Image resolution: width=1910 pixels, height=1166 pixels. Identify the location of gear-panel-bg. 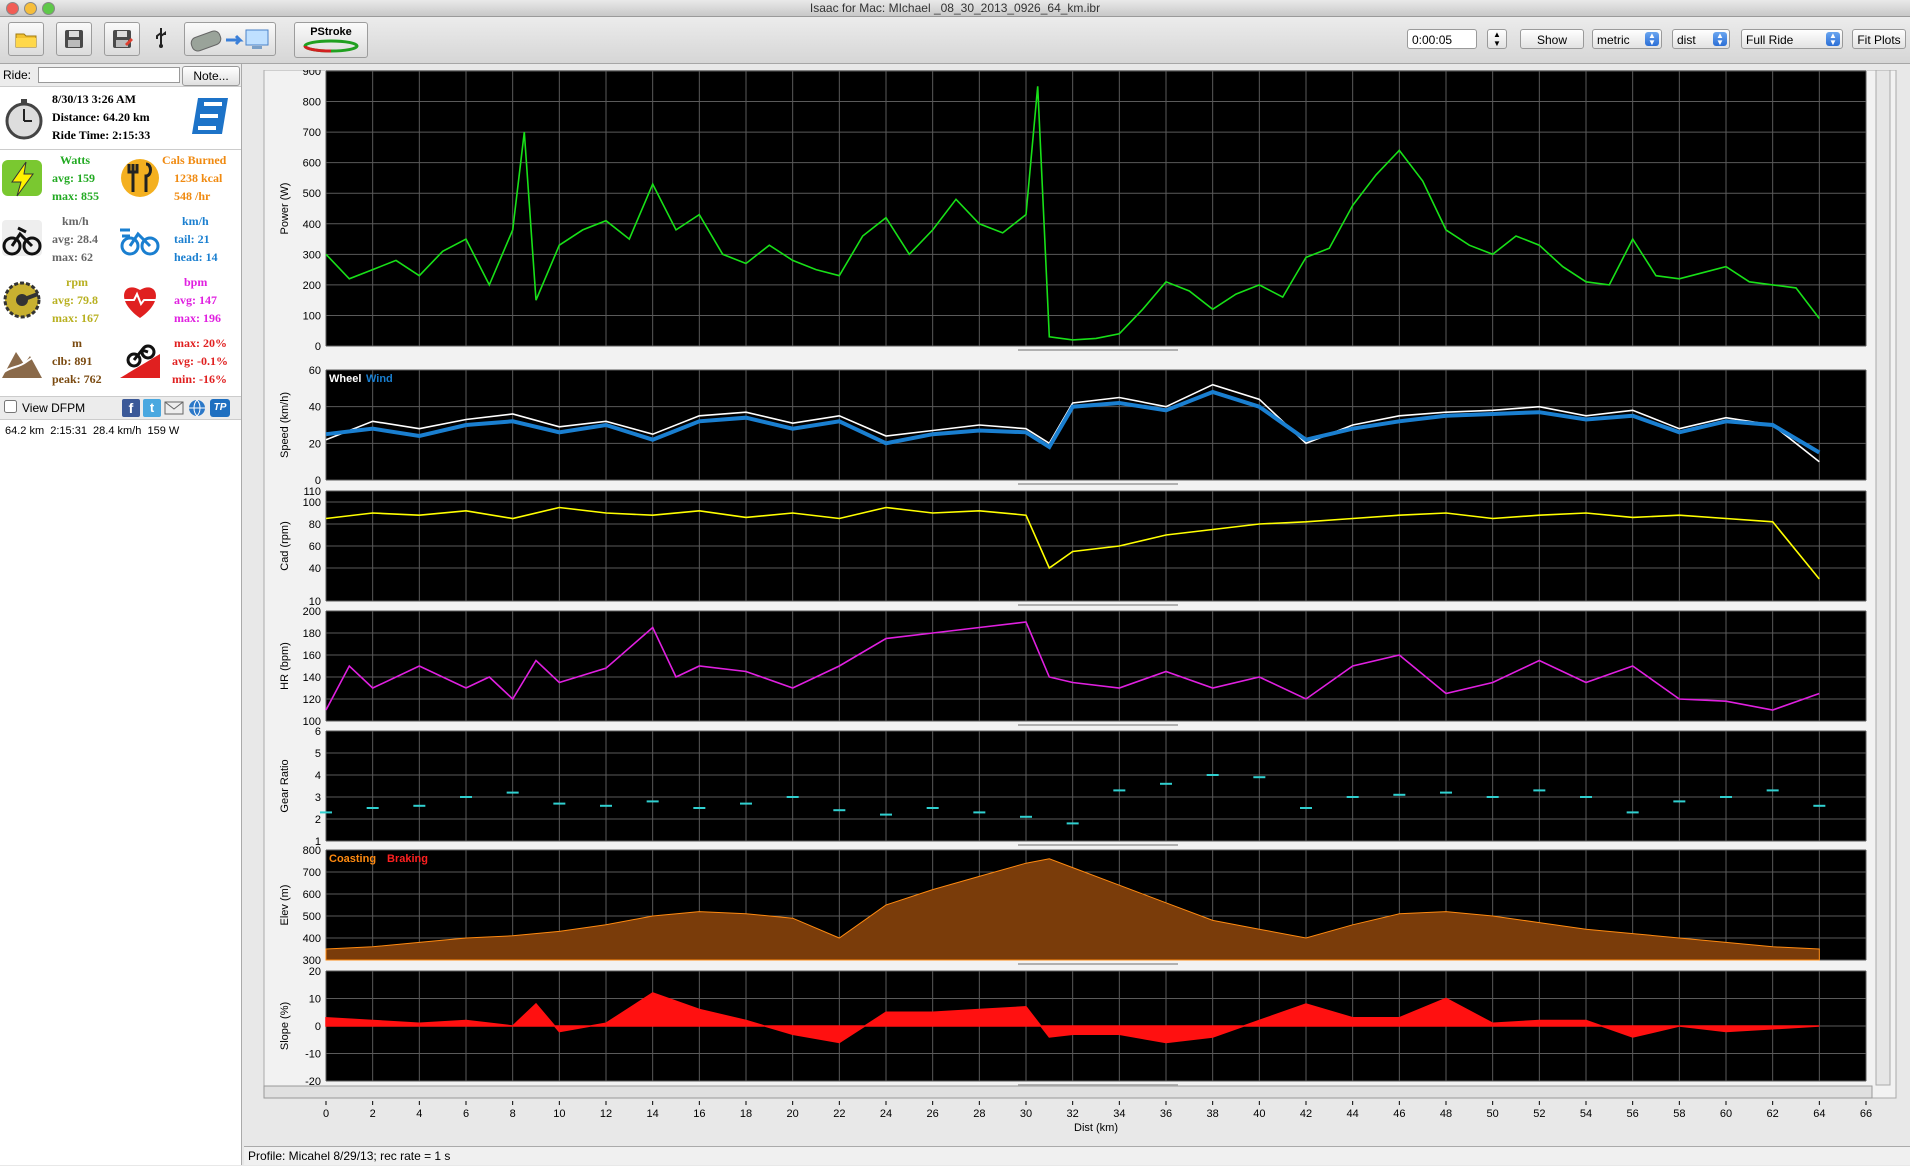
(1096, 786).